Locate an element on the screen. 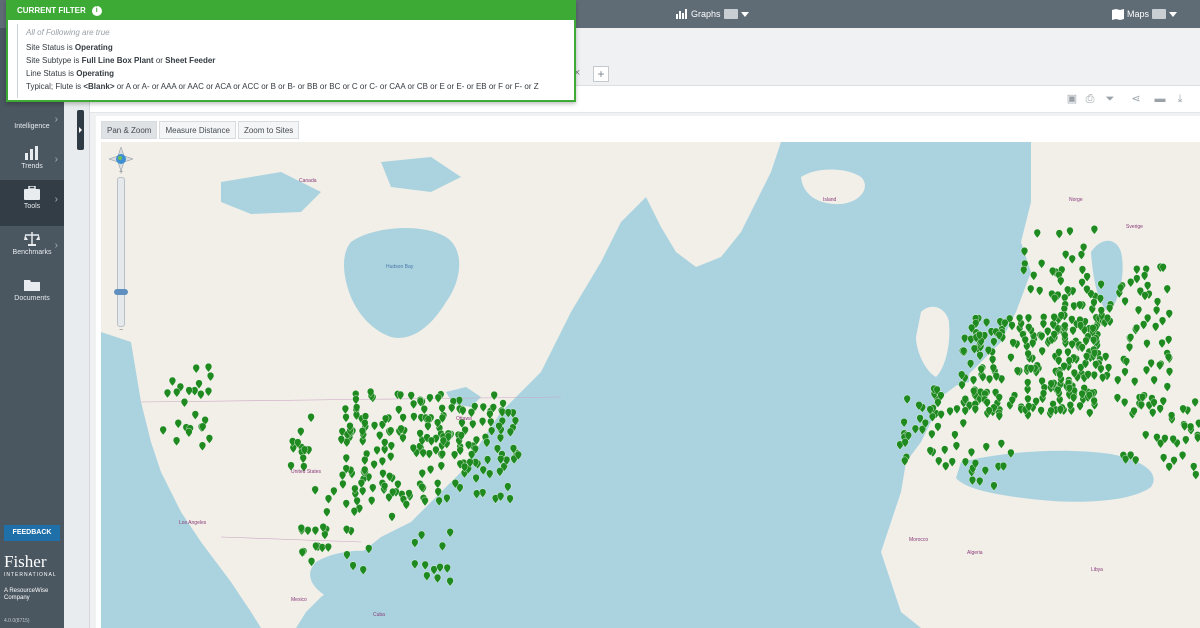 The height and width of the screenshot is (628, 1200). land-greenland is located at coordinates (701, 204).